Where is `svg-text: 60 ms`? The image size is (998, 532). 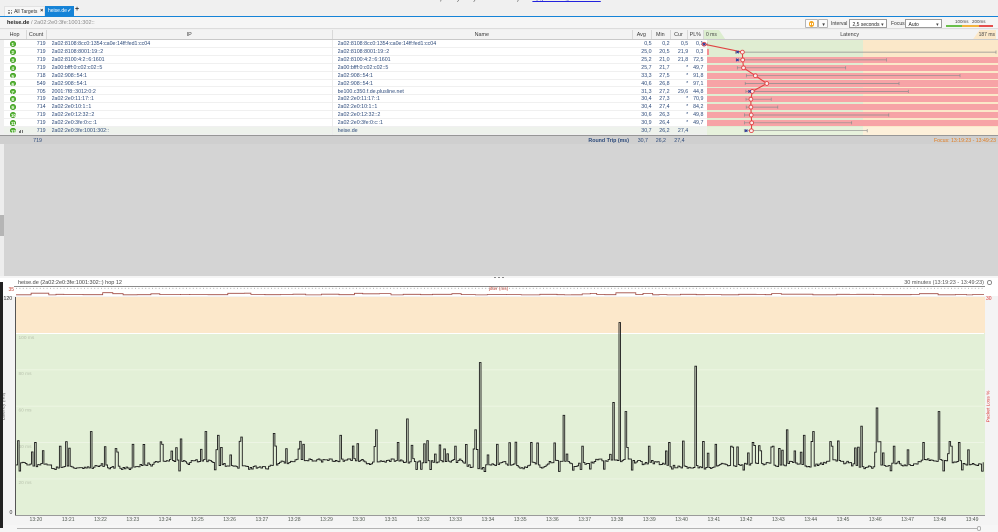 svg-text: 60 ms is located at coordinates (26, 410).